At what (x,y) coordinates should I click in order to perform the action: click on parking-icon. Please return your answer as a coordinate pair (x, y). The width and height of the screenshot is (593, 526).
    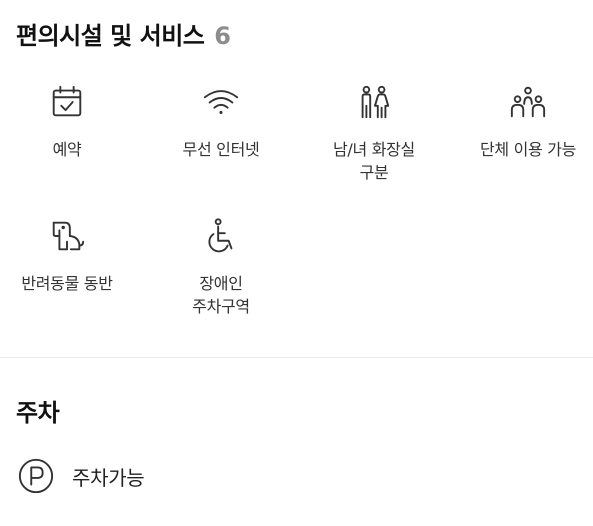
    Looking at the image, I should click on (36, 476).